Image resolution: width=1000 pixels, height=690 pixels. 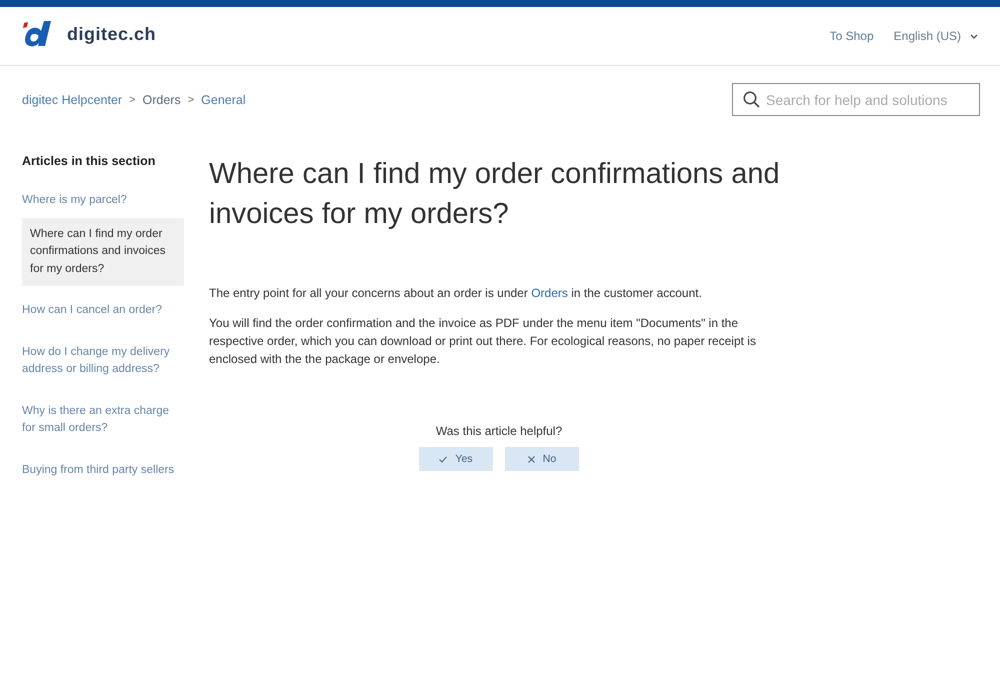 What do you see at coordinates (103, 201) in the screenshot?
I see `sidebar-item: Where is my parcel?` at bounding box center [103, 201].